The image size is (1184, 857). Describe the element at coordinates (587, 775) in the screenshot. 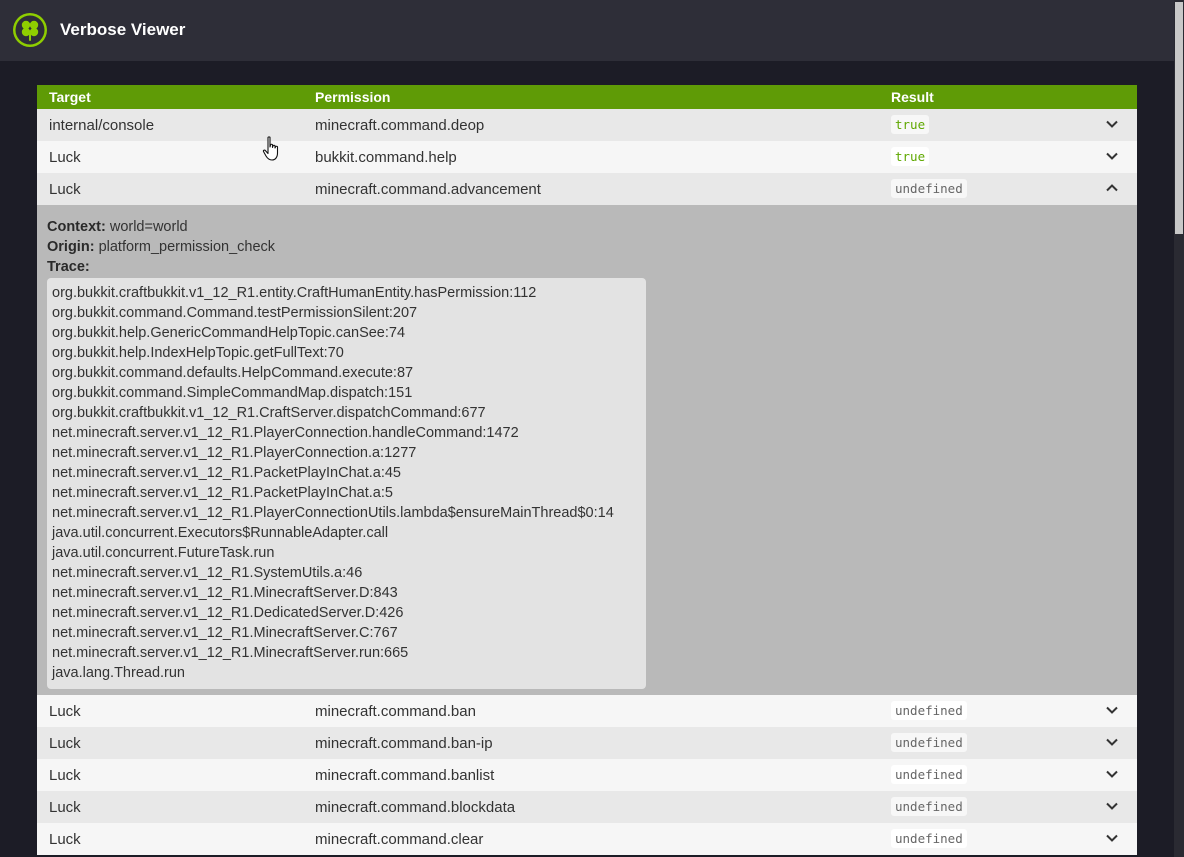

I see `table-row: Luck minecraft.command.banlist undefined` at that location.